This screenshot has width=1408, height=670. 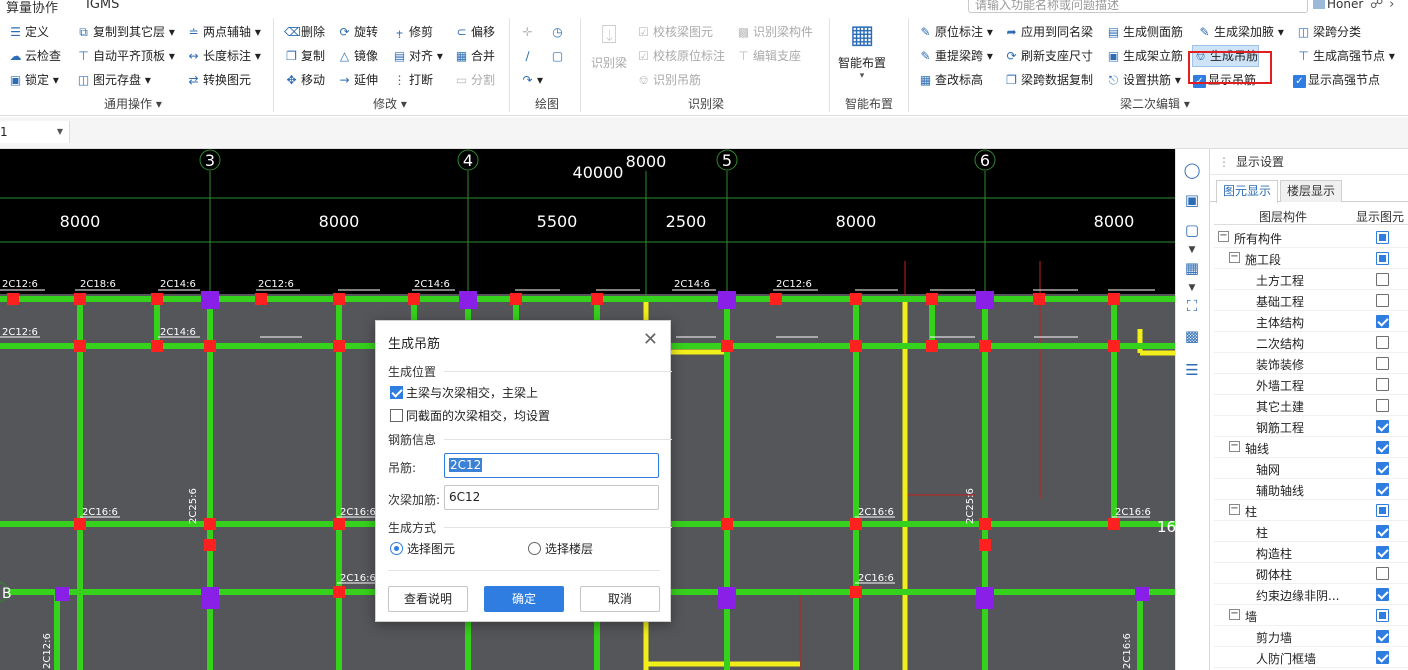 I want to click on identify-beam-component-button: ▩ 识别梁构件, so click(x=774, y=32).